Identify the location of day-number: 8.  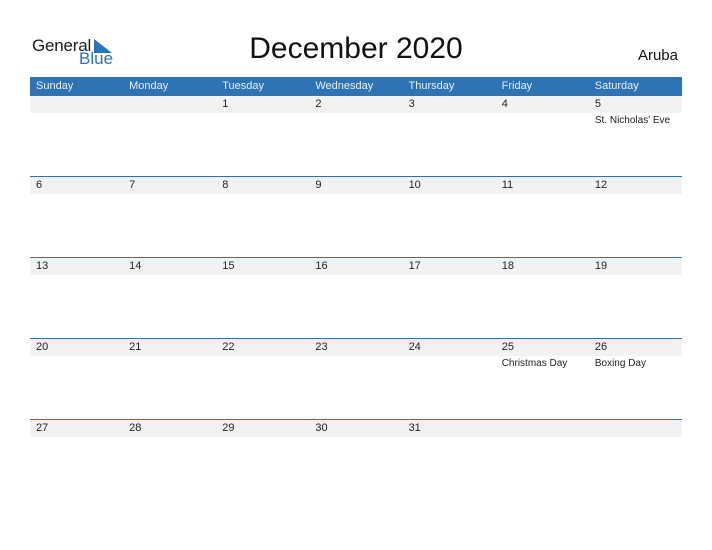
(225, 185).